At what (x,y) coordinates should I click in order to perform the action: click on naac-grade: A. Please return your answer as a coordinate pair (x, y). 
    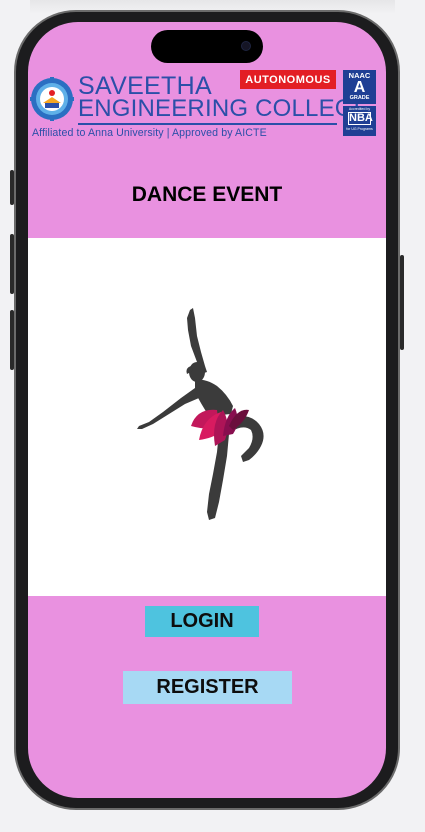
    Looking at the image, I should click on (359, 87).